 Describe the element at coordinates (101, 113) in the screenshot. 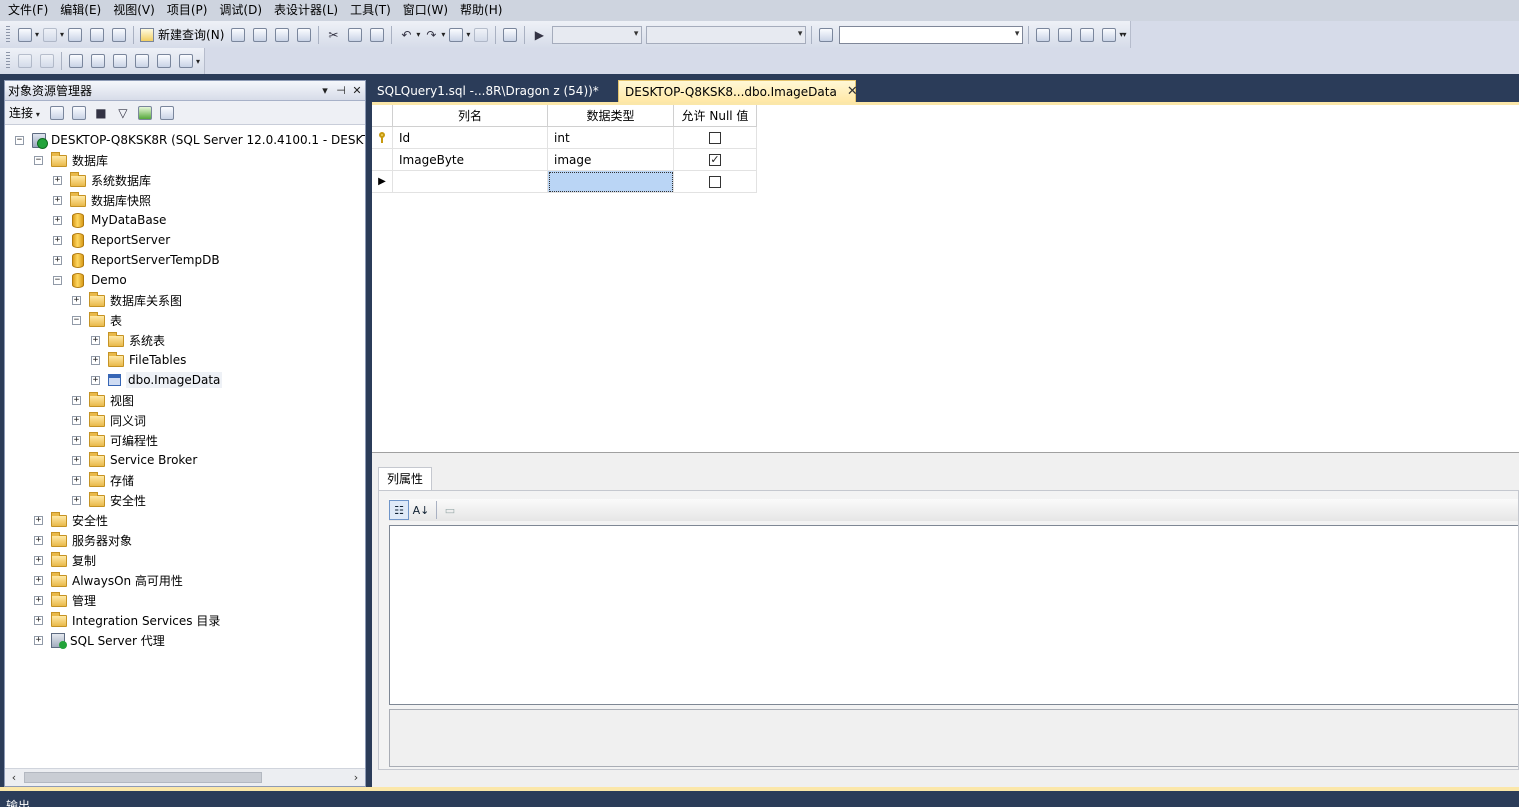

I see `stop-icon: ■` at that location.